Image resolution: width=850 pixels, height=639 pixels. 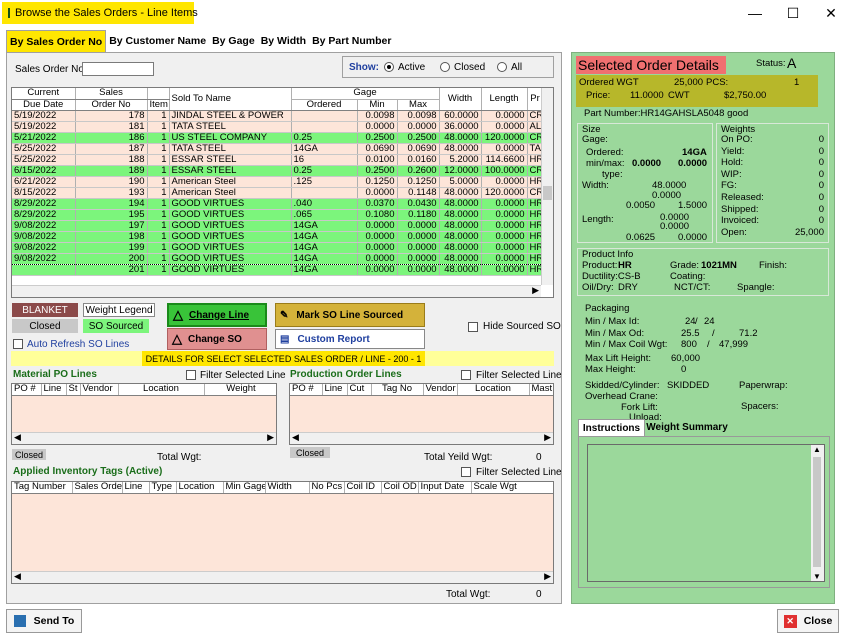 What do you see at coordinates (793, 13) in the screenshot?
I see `maximize-button: ☐` at bounding box center [793, 13].